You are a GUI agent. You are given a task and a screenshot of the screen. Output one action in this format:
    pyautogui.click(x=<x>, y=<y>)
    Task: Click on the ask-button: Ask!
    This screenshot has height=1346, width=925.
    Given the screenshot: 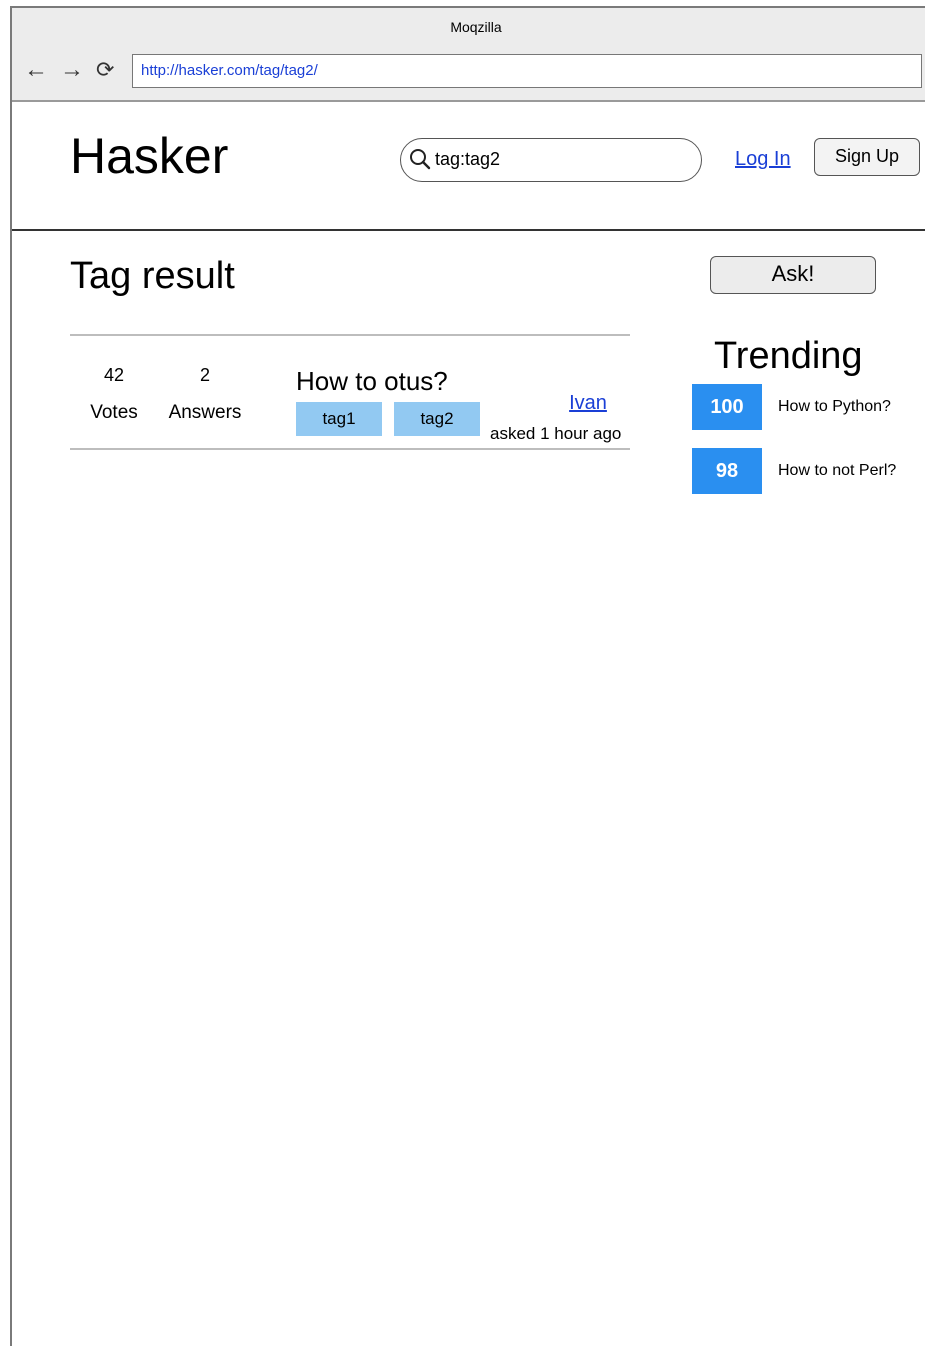 What is the action you would take?
    pyautogui.click(x=793, y=275)
    